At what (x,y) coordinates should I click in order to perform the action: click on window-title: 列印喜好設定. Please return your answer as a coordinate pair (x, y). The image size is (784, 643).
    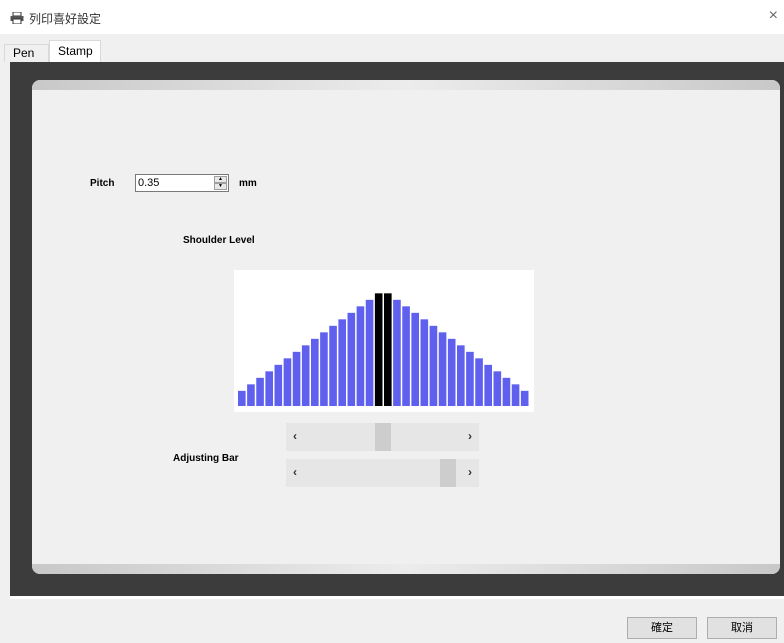
    Looking at the image, I should click on (65, 19).